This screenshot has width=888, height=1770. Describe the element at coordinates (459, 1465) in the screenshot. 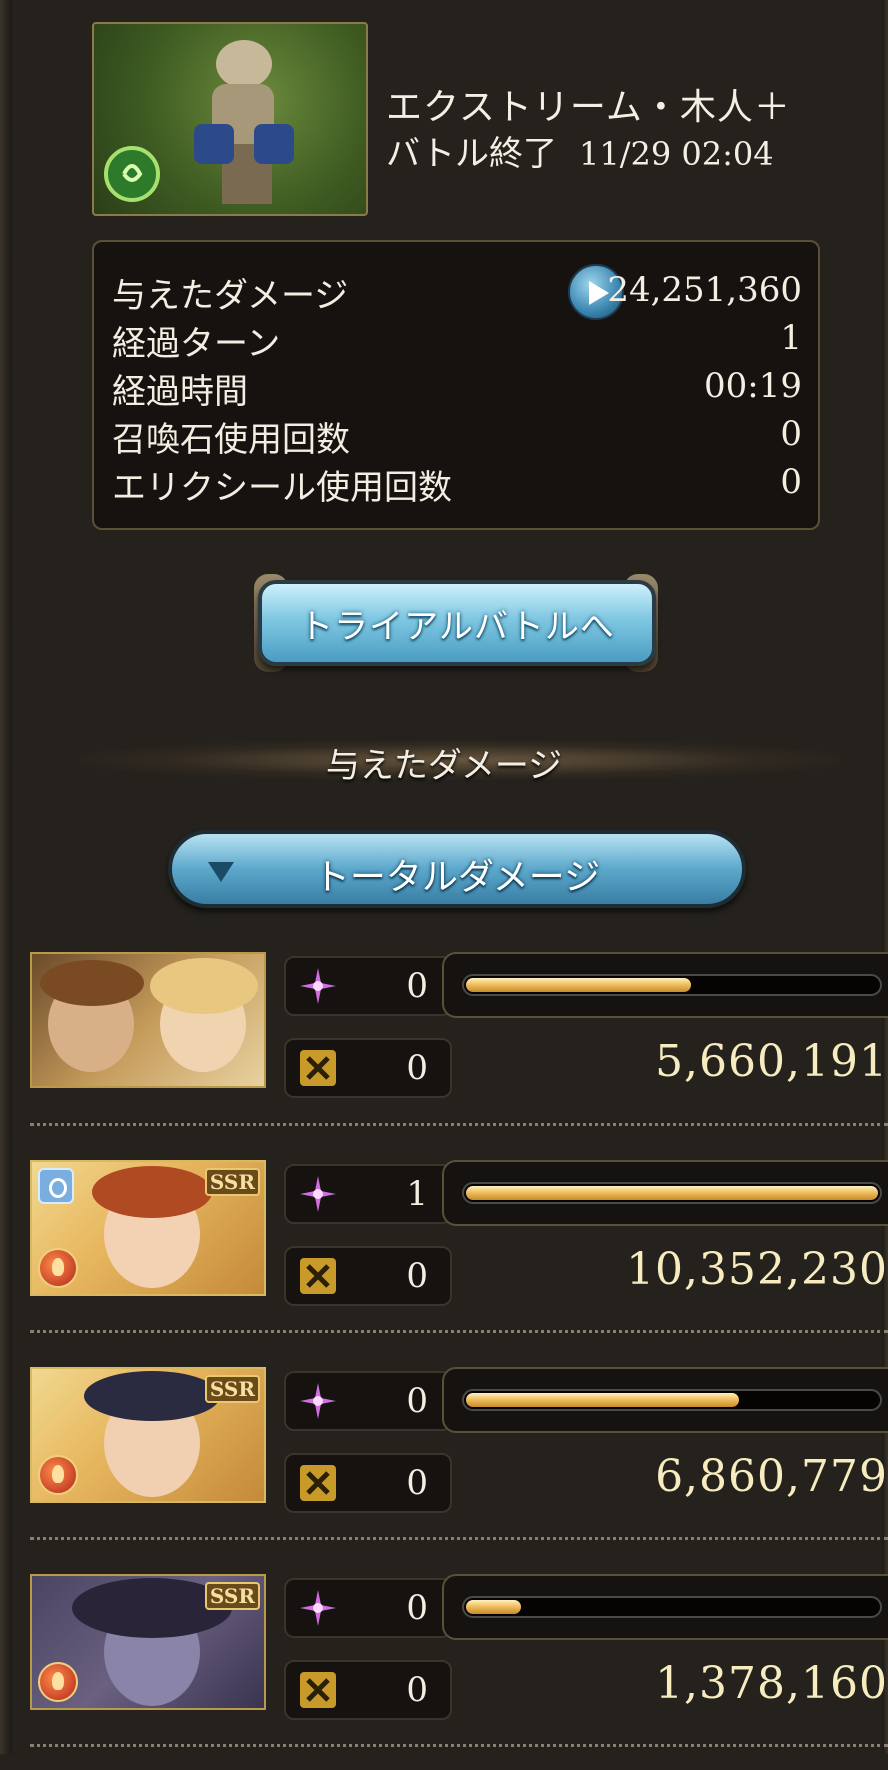

I see `party-member-row: SSR 0 0 6,860,779` at that location.